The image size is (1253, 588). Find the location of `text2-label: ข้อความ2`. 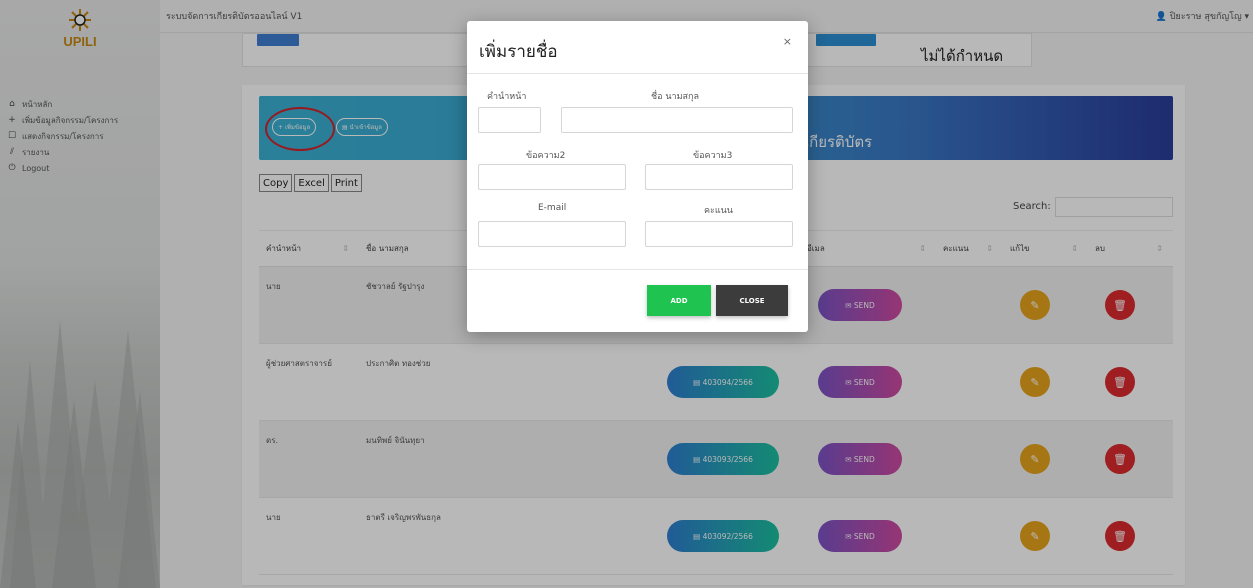

text2-label: ข้อความ2 is located at coordinates (546, 156).